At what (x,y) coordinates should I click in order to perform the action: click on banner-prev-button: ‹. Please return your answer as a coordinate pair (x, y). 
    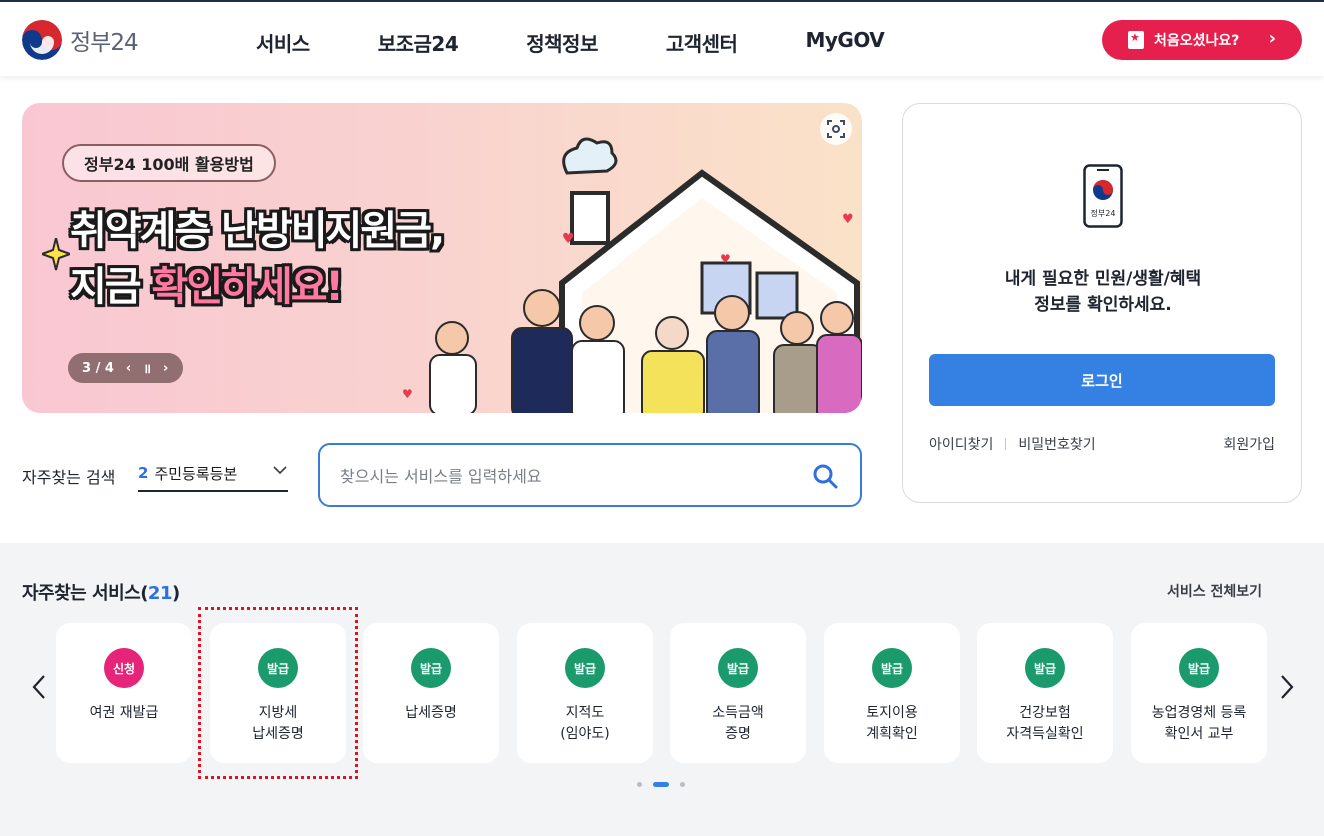
    Looking at the image, I should click on (128, 368).